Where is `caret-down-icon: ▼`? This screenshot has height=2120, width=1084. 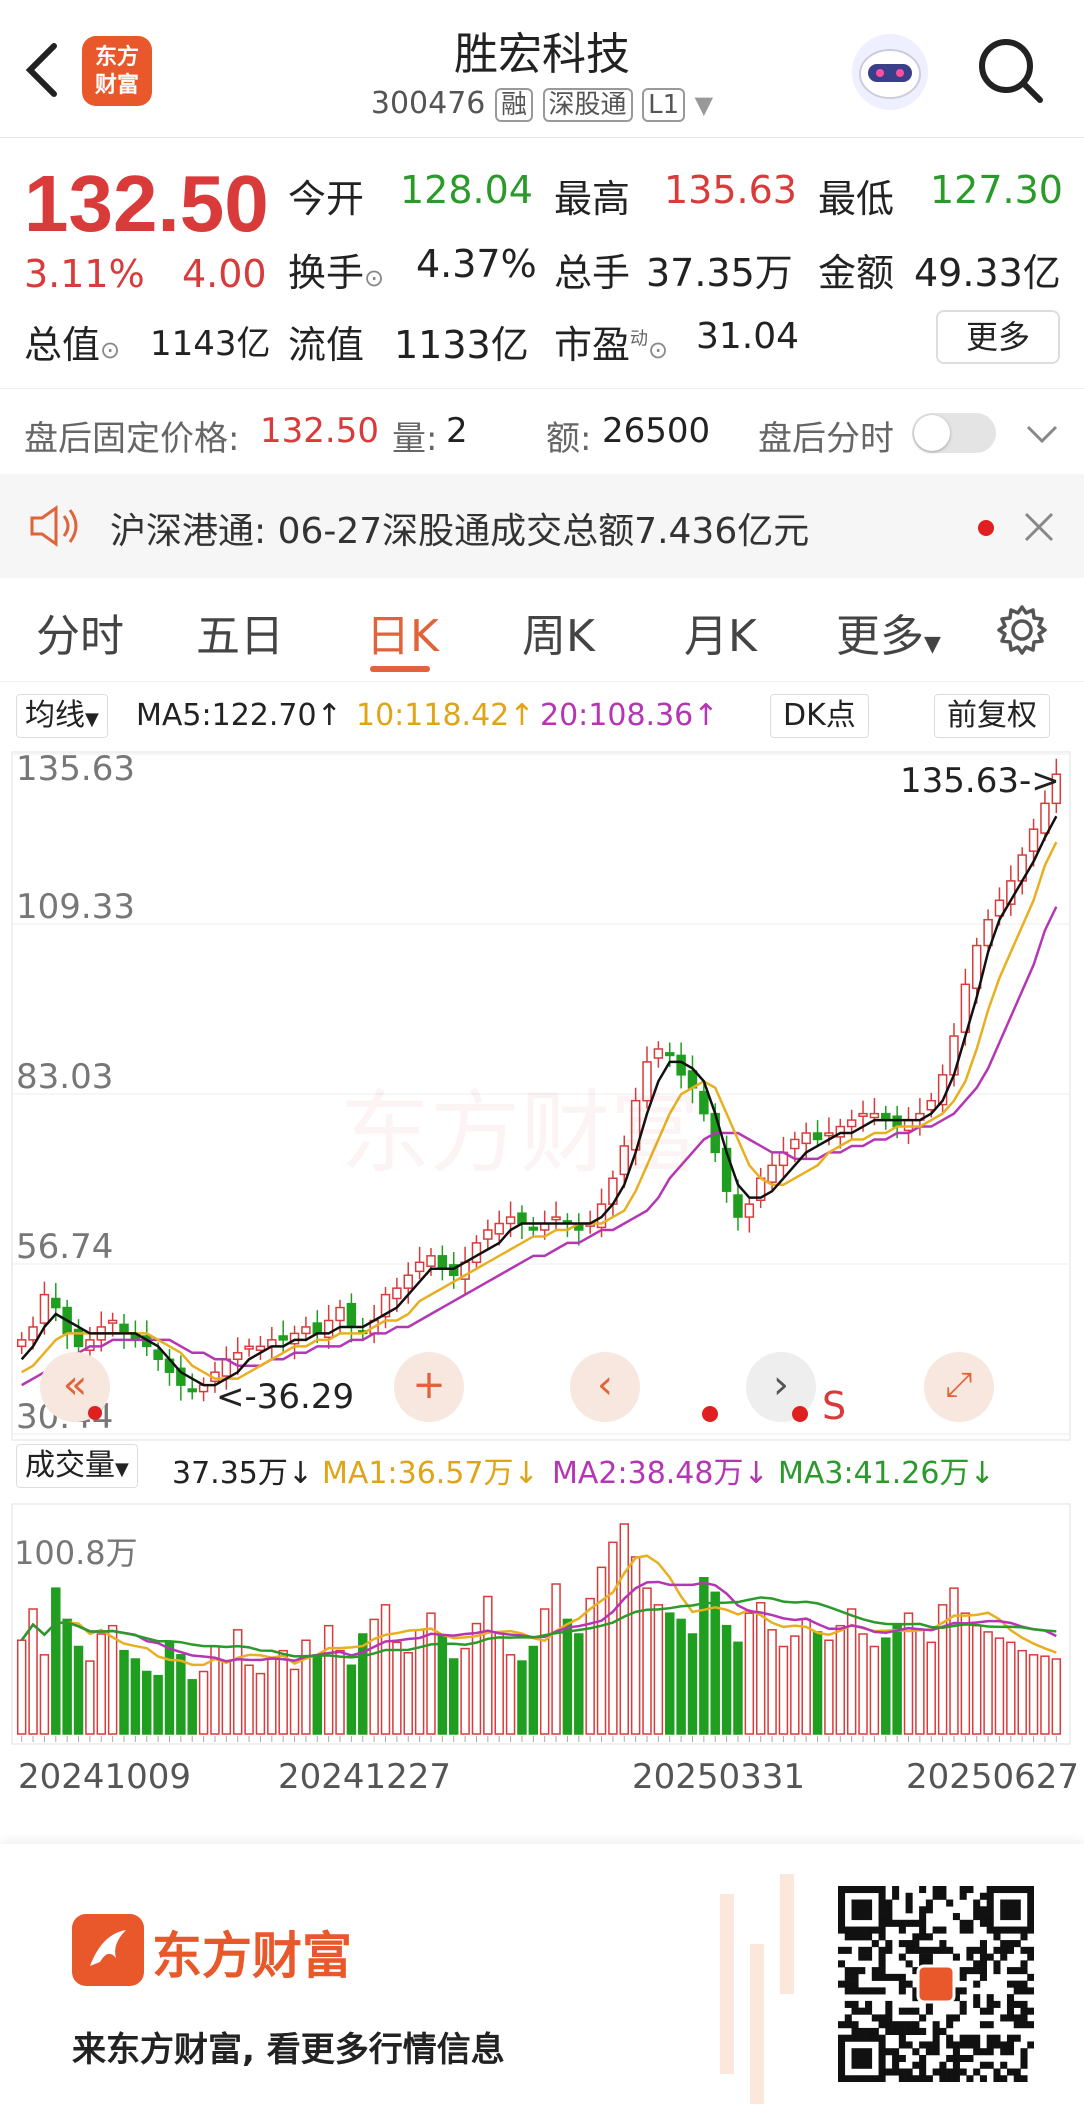
caret-down-icon: ▼ is located at coordinates (92, 719).